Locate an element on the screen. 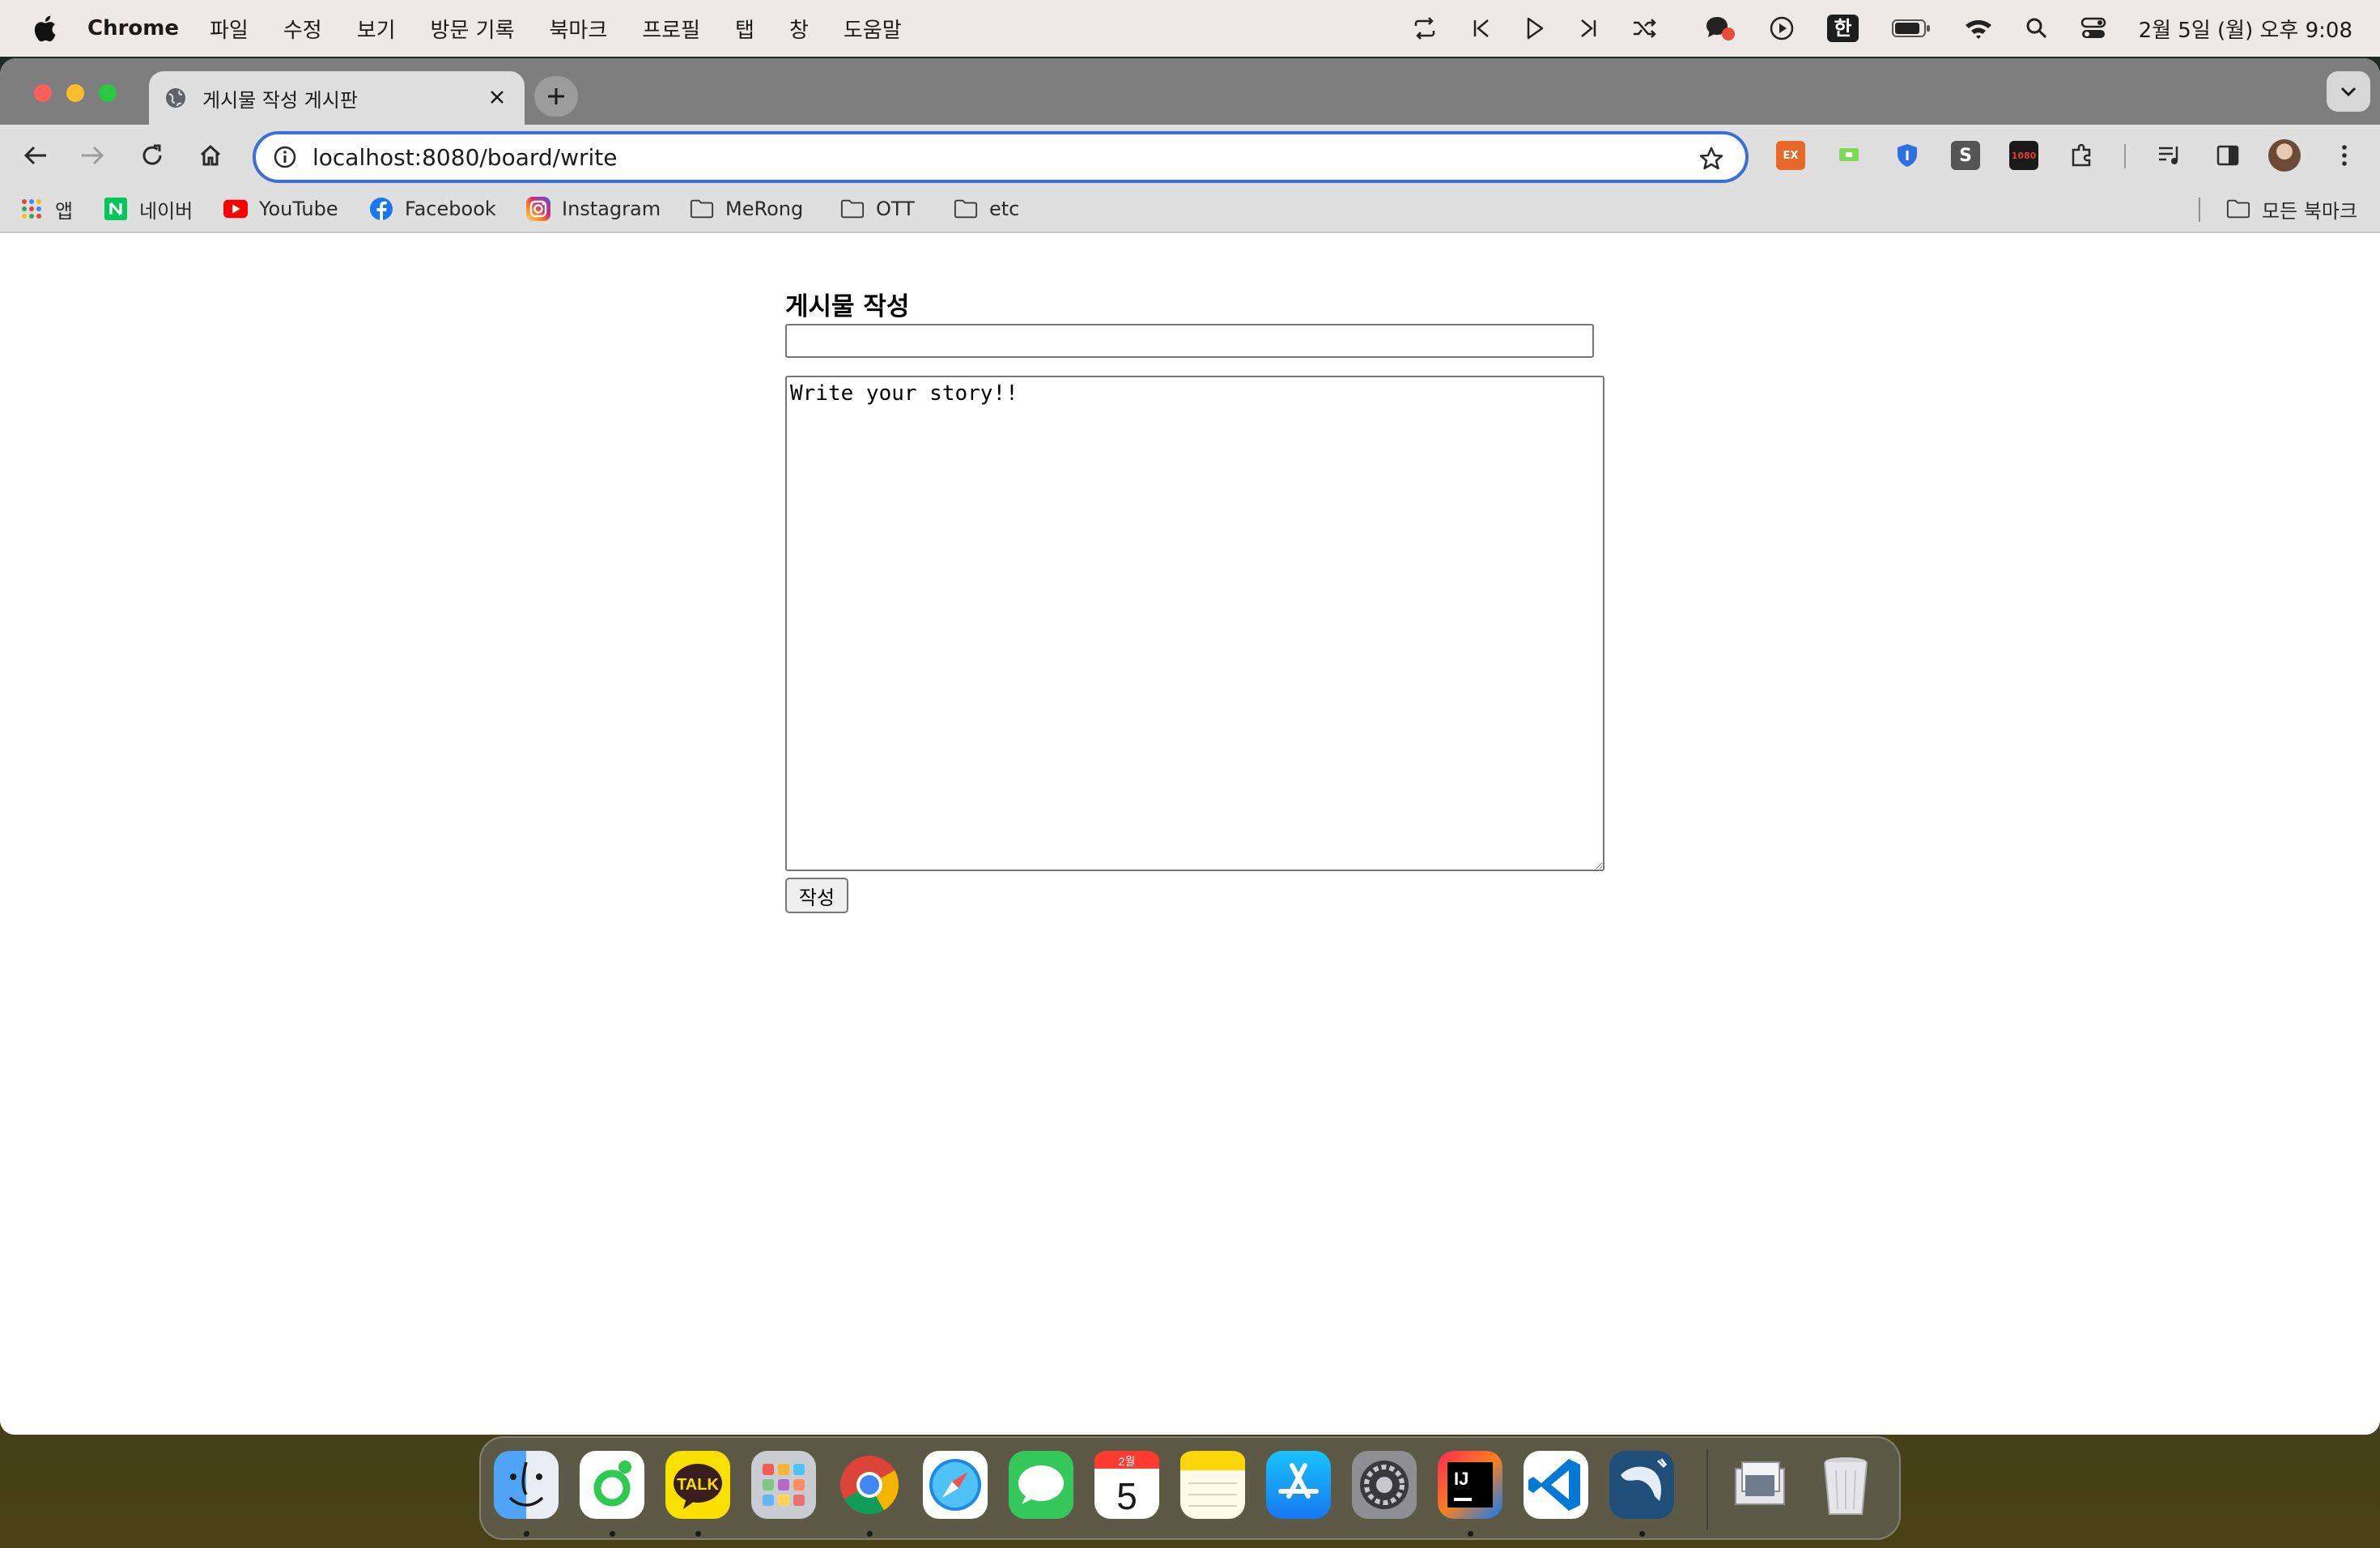 The width and height of the screenshot is (2380, 1548). dock-messages is located at coordinates (1041, 1485).